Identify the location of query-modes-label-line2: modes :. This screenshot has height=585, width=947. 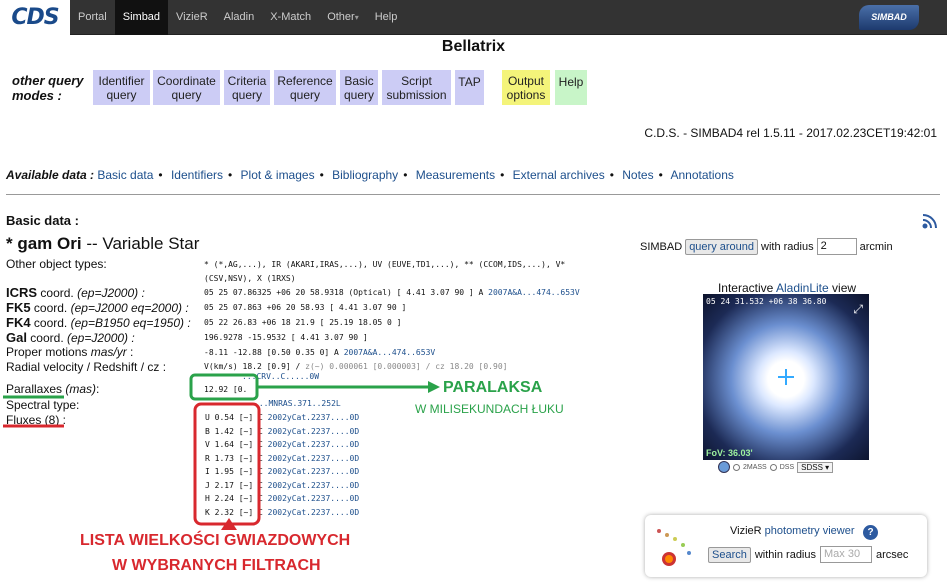
(37, 95).